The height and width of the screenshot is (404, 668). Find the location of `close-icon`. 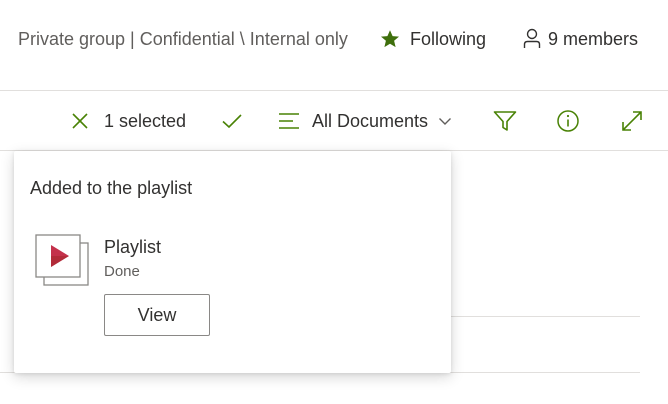

close-icon is located at coordinates (80, 121).